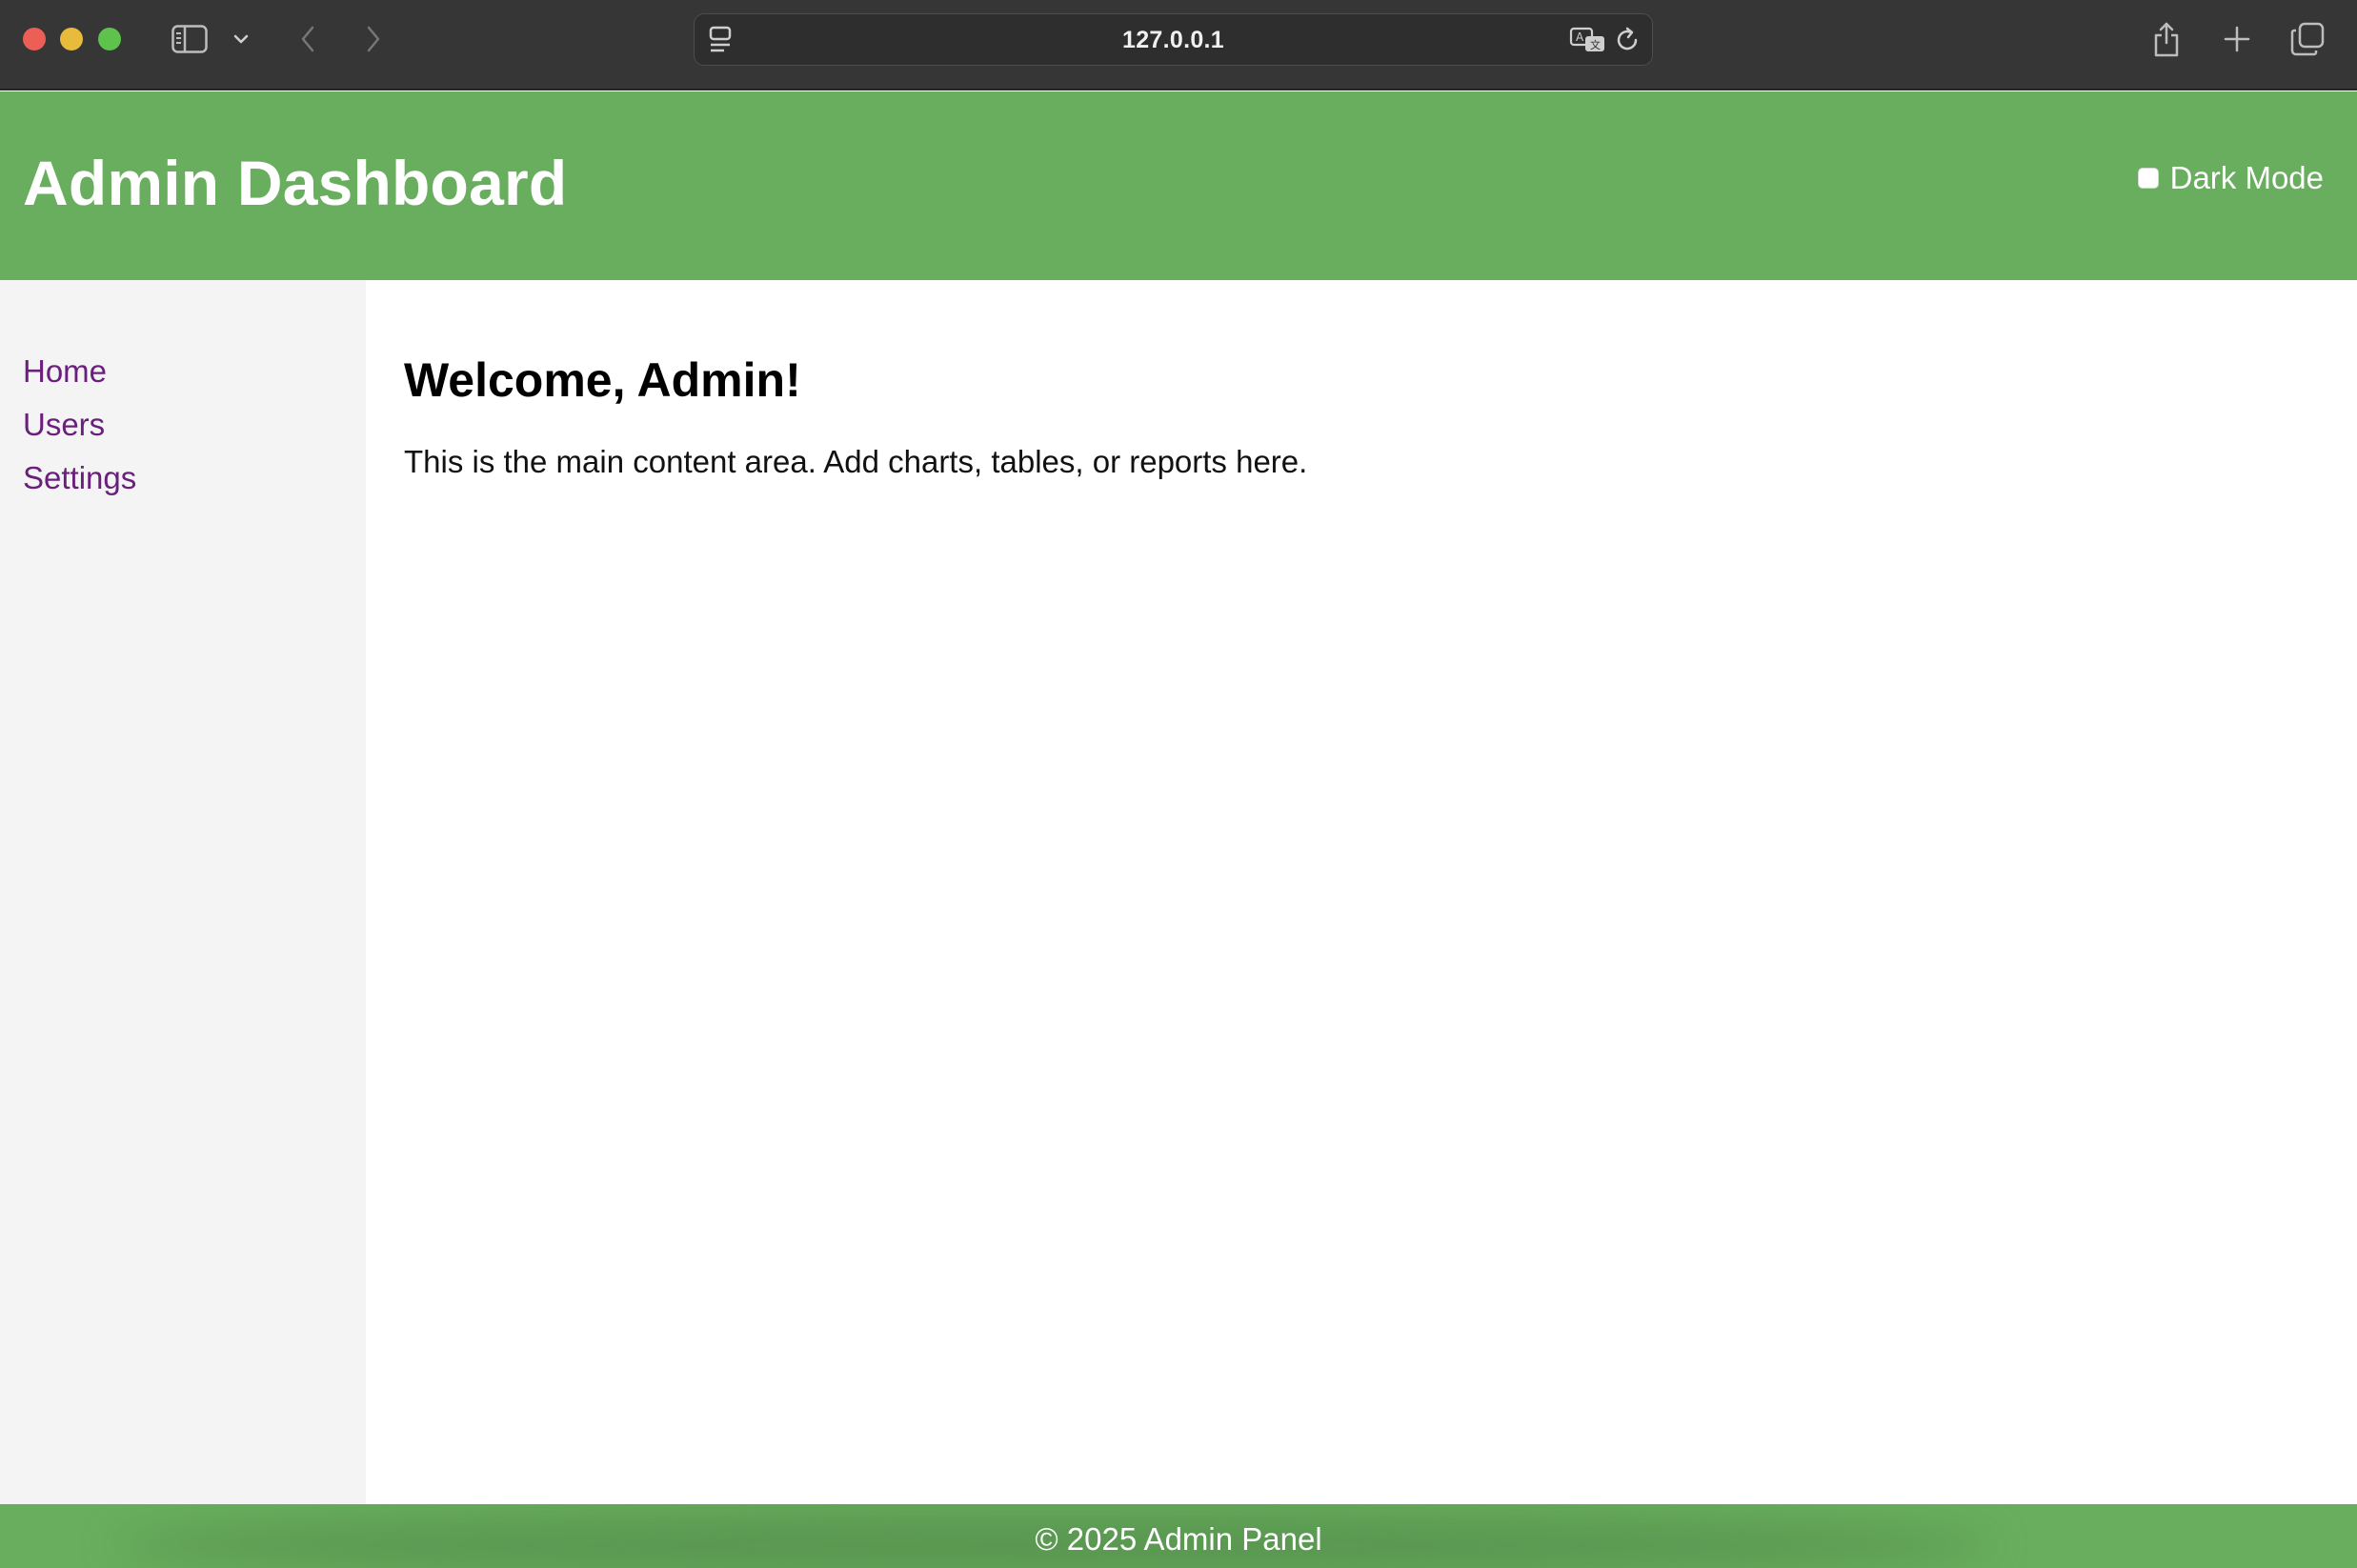 The image size is (2357, 1568). Describe the element at coordinates (2307, 39) in the screenshot. I see `tabs-overview-icon` at that location.